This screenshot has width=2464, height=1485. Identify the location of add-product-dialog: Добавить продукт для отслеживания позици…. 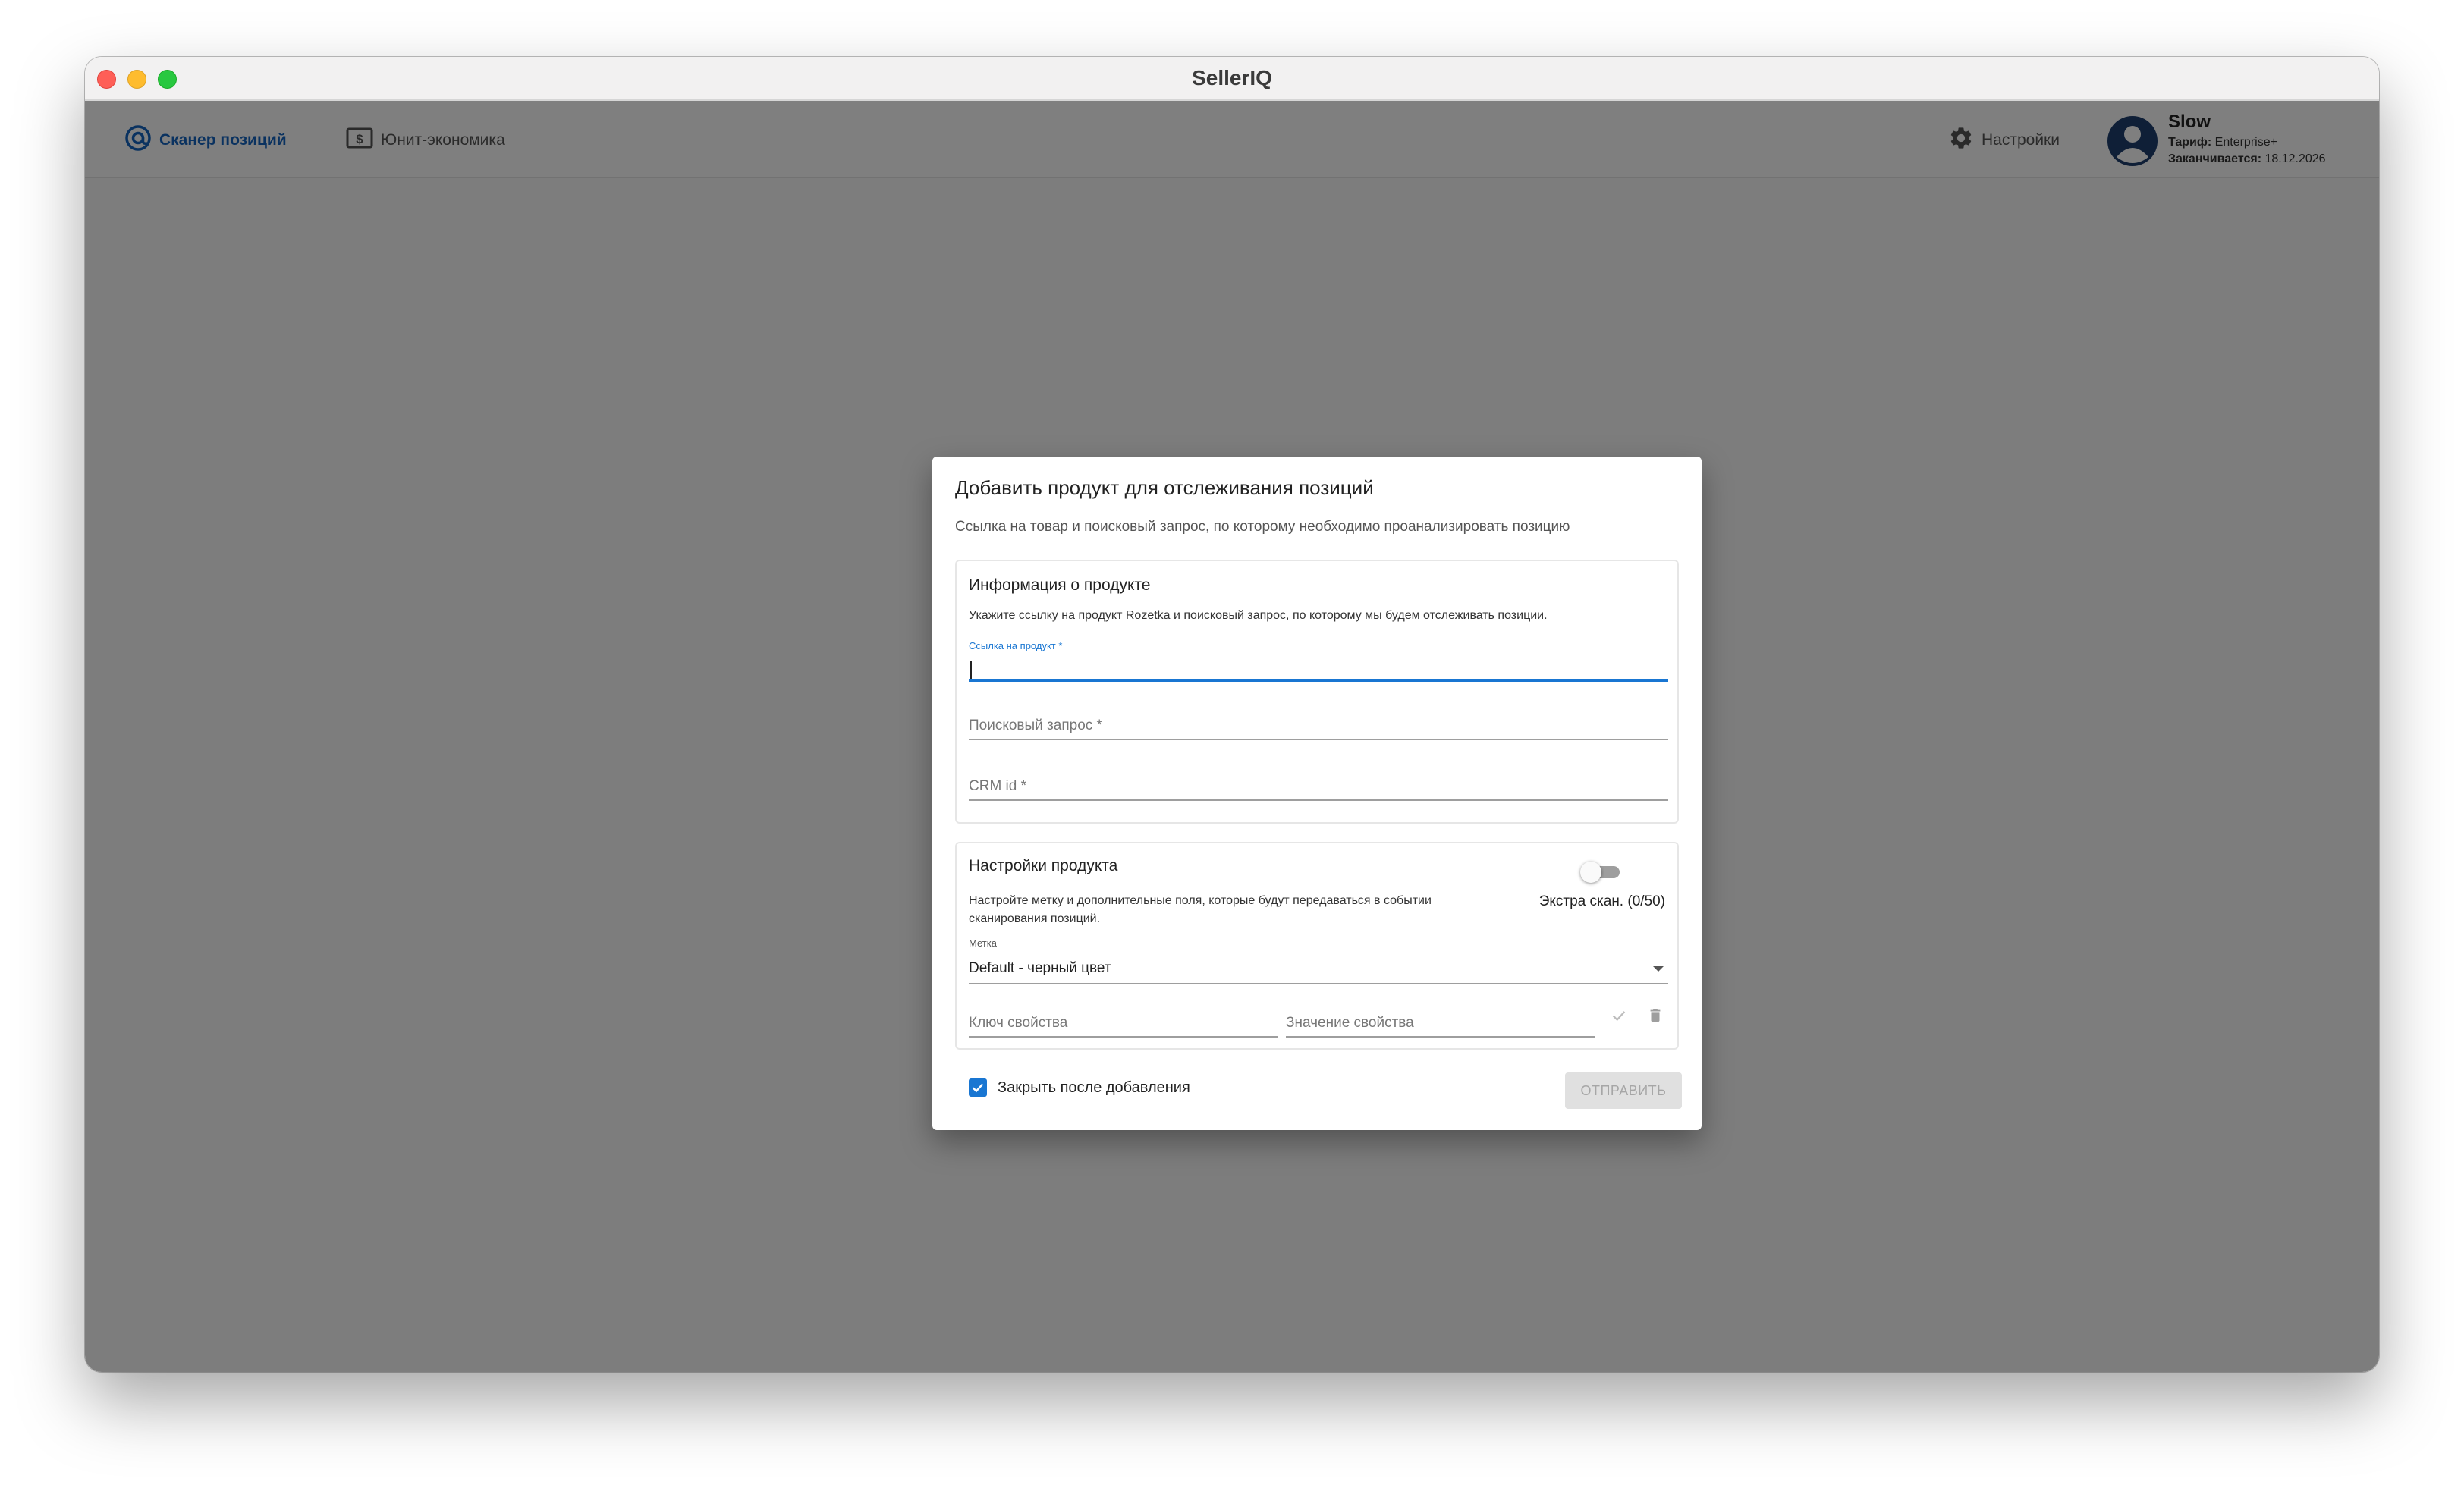
(1317, 793).